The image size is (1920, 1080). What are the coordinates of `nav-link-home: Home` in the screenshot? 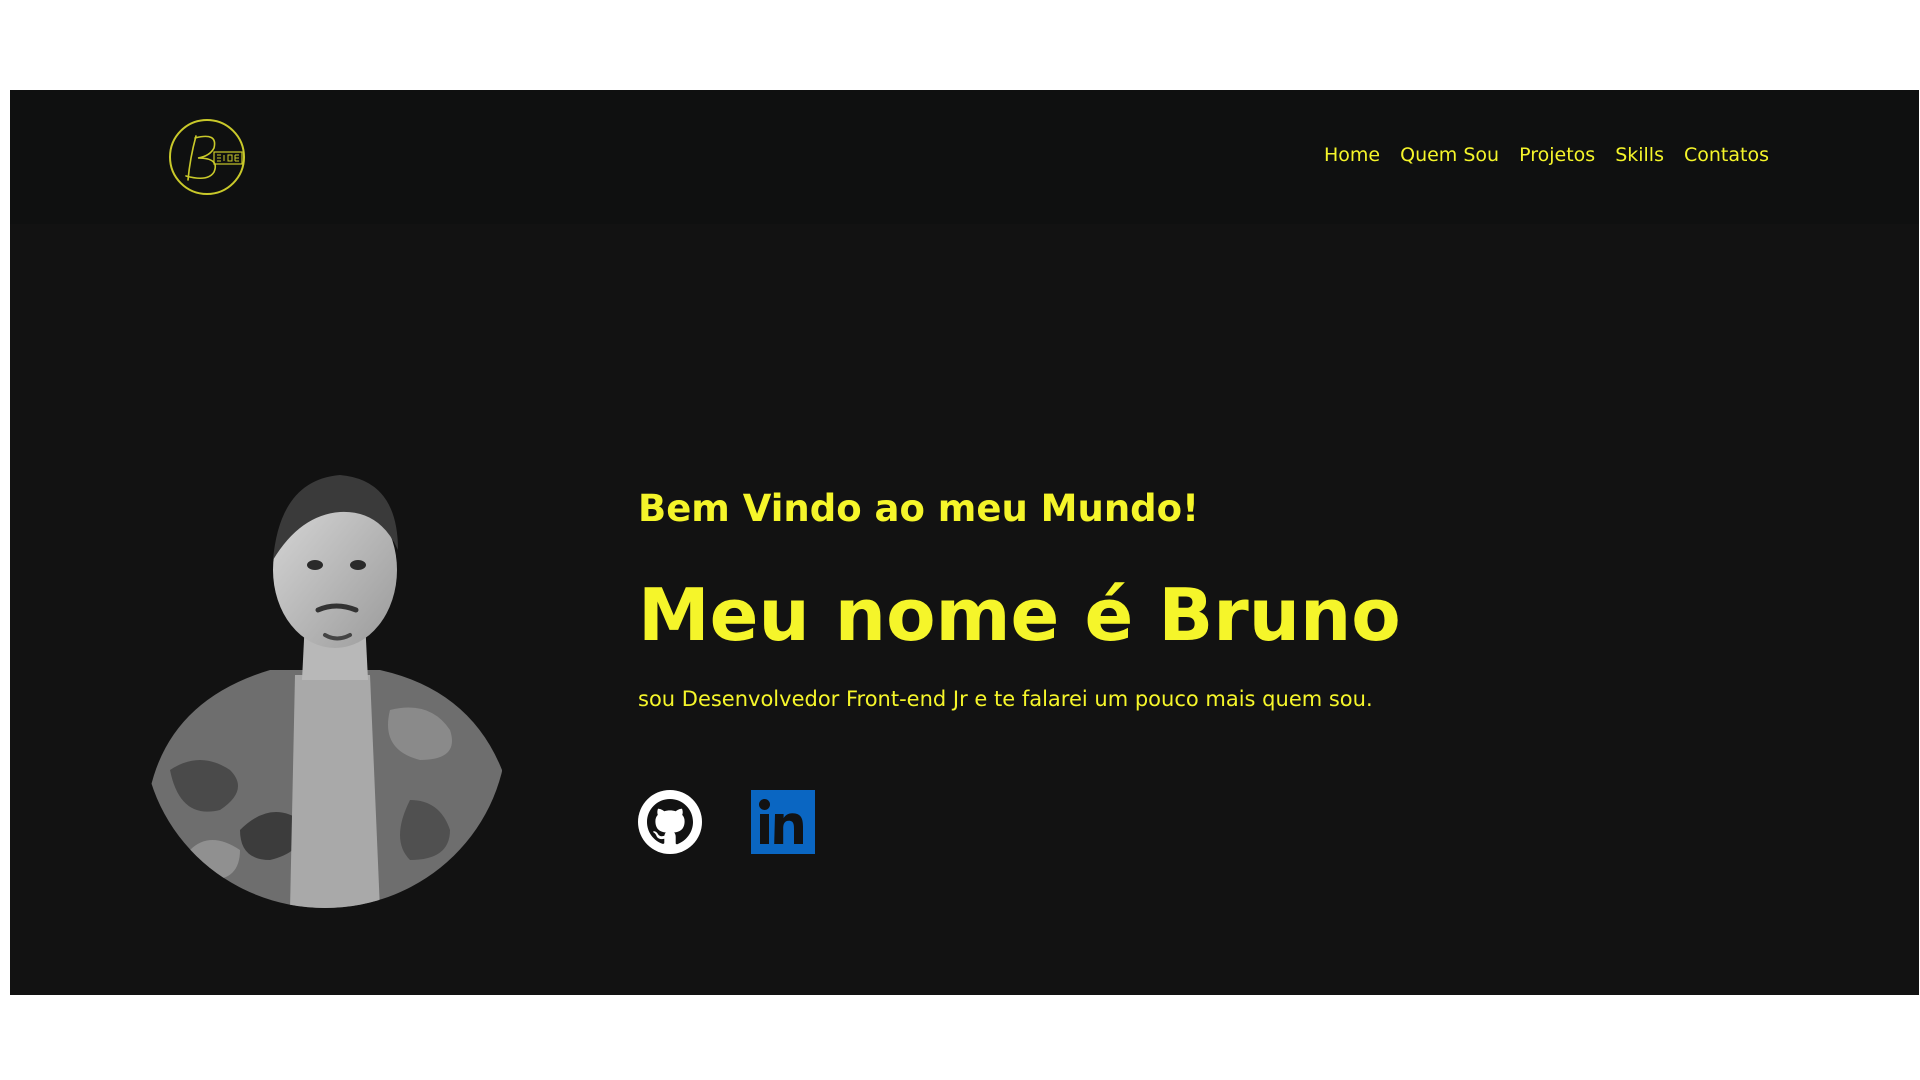 It's located at (1352, 155).